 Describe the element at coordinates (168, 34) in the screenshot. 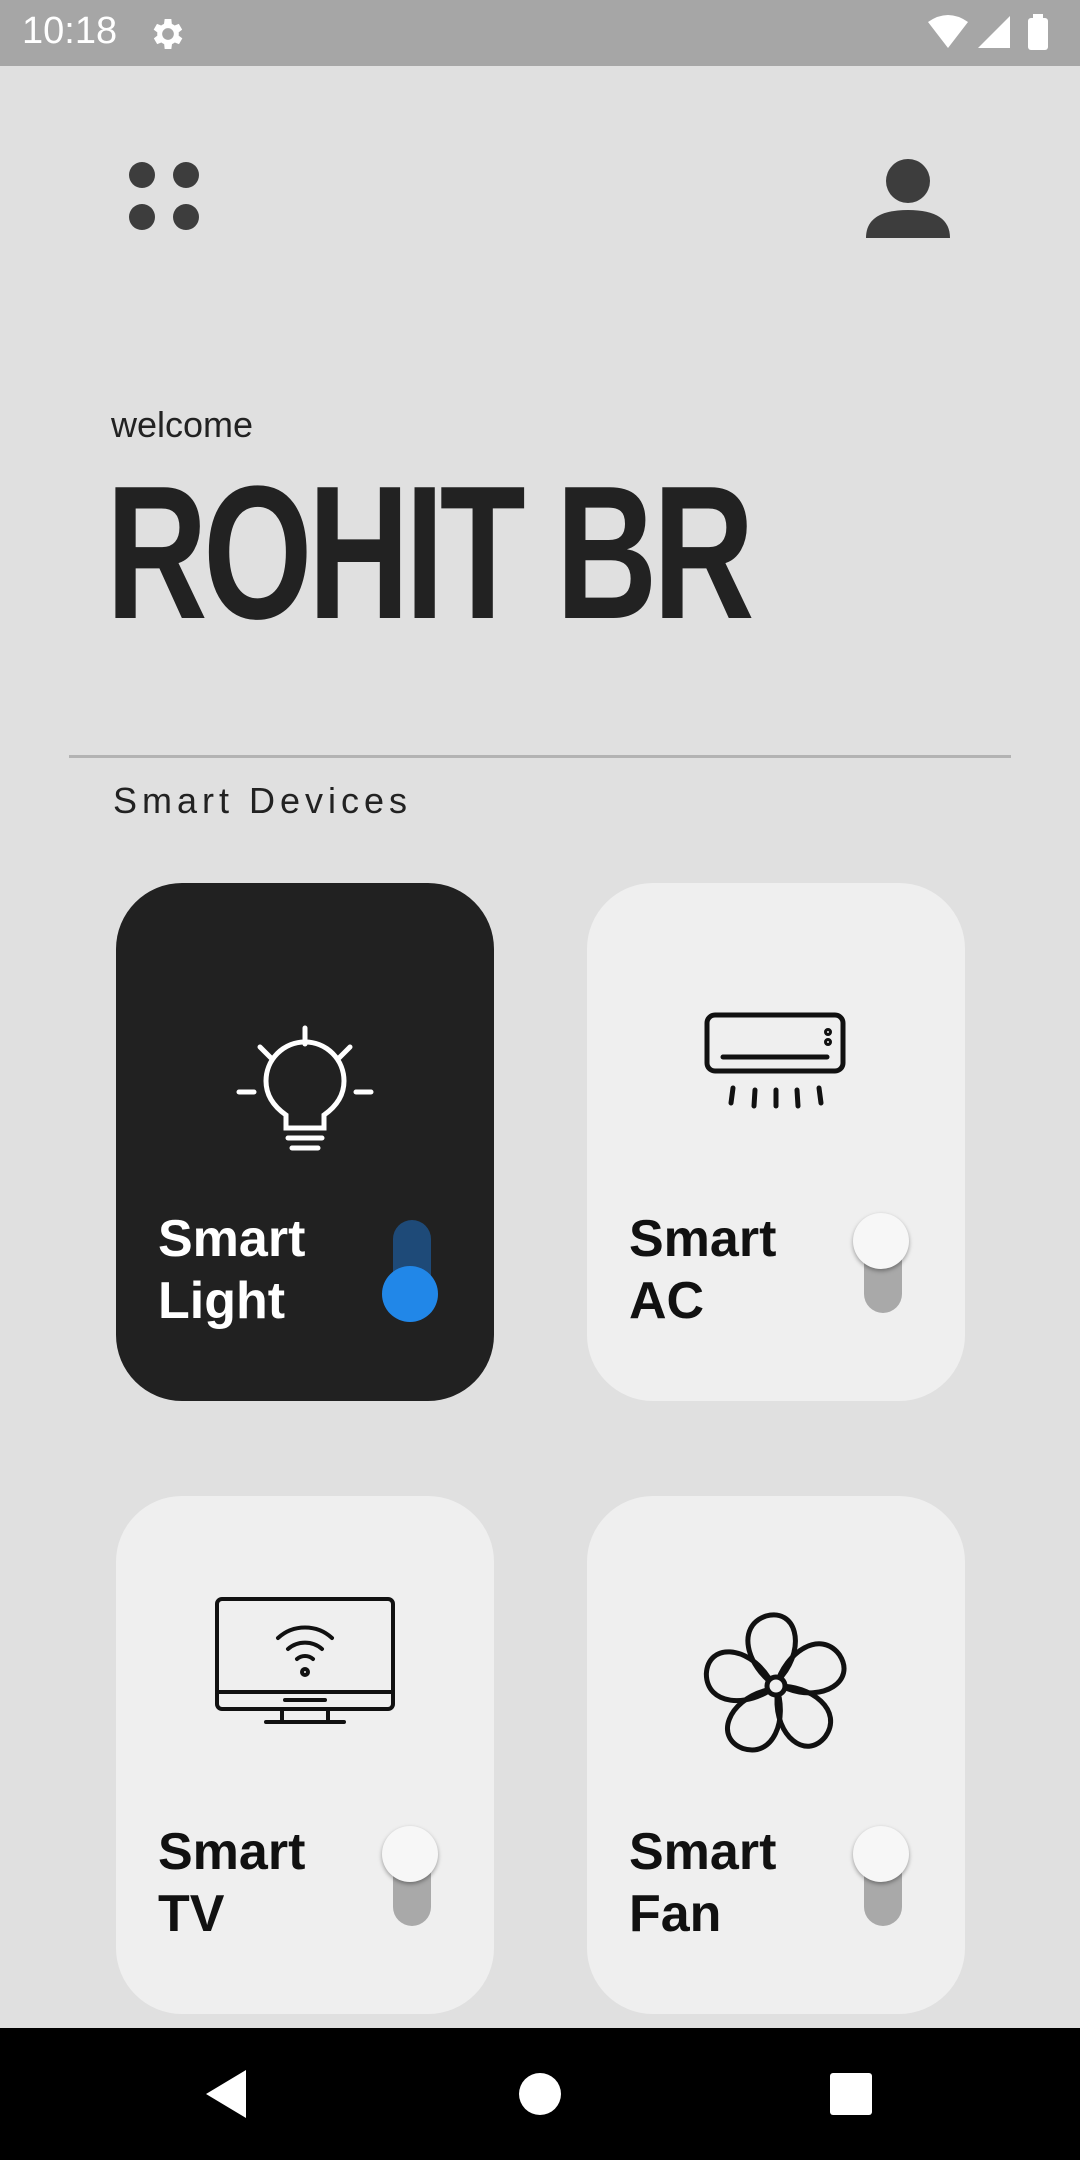

I see `settings-icon` at that location.